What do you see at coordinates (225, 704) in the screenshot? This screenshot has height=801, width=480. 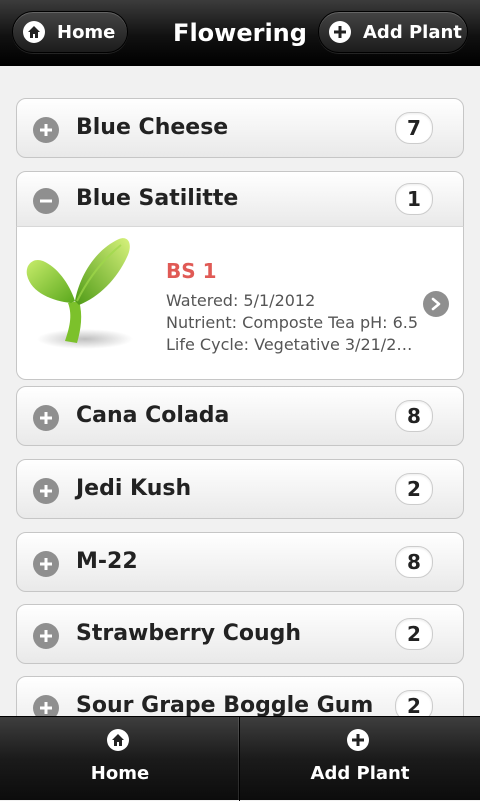 I see `strain-name: Sour Grape Boggle Gum` at bounding box center [225, 704].